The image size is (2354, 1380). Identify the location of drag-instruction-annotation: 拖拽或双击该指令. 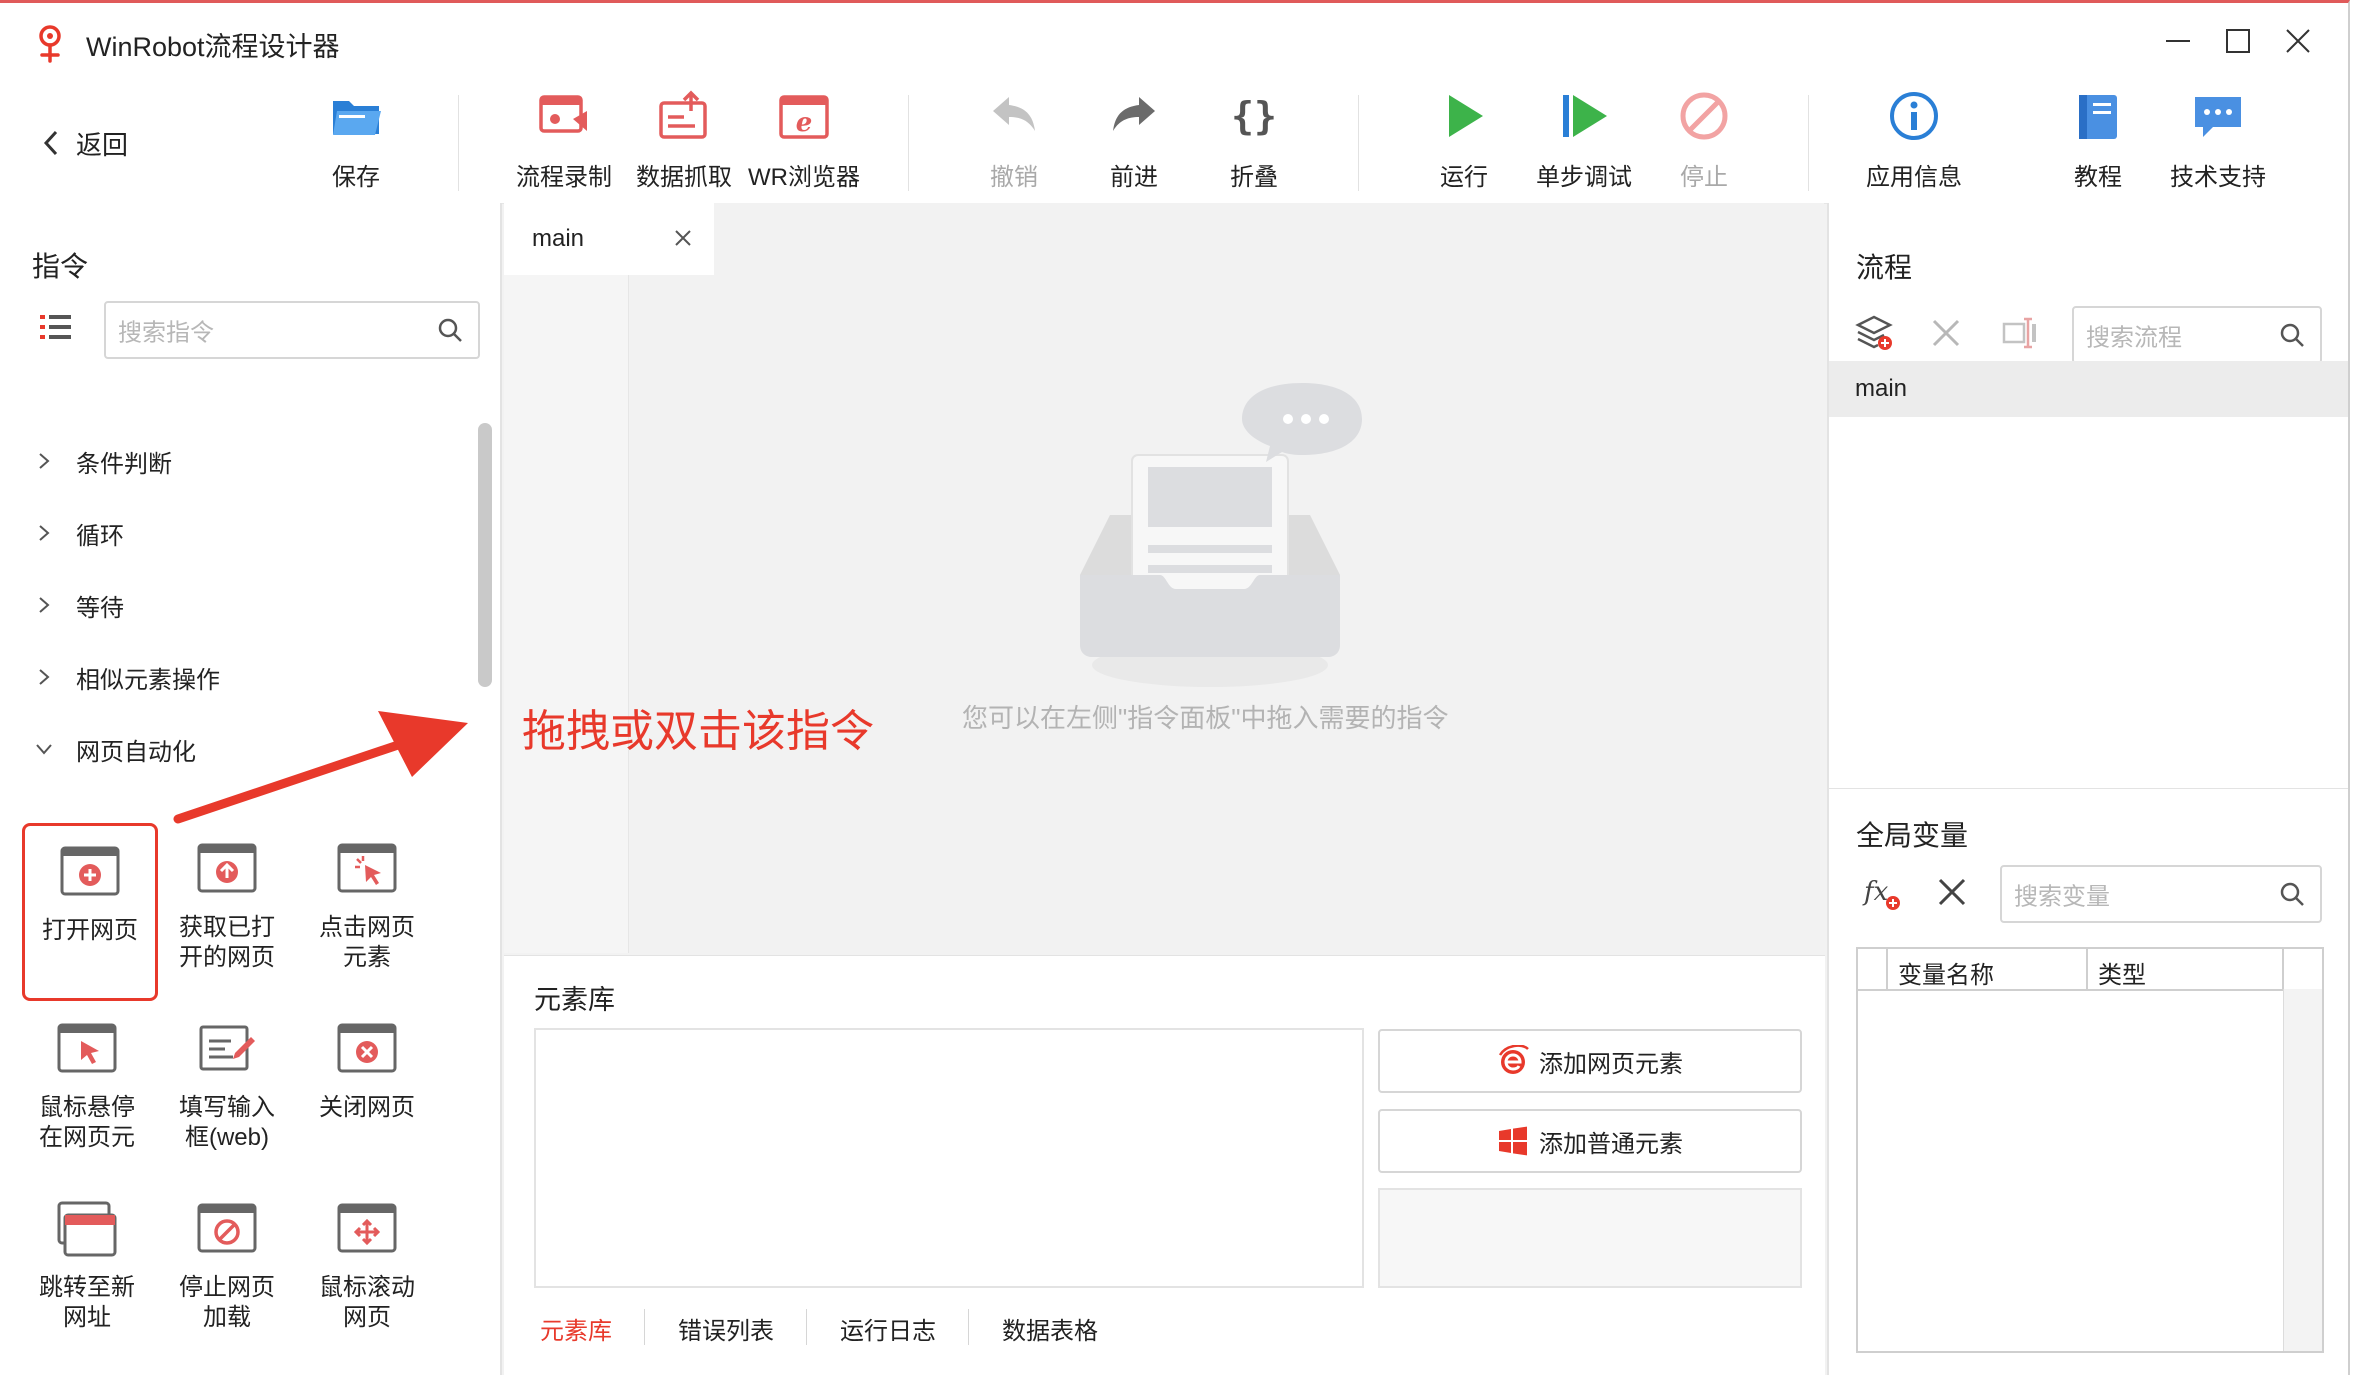
(698, 731).